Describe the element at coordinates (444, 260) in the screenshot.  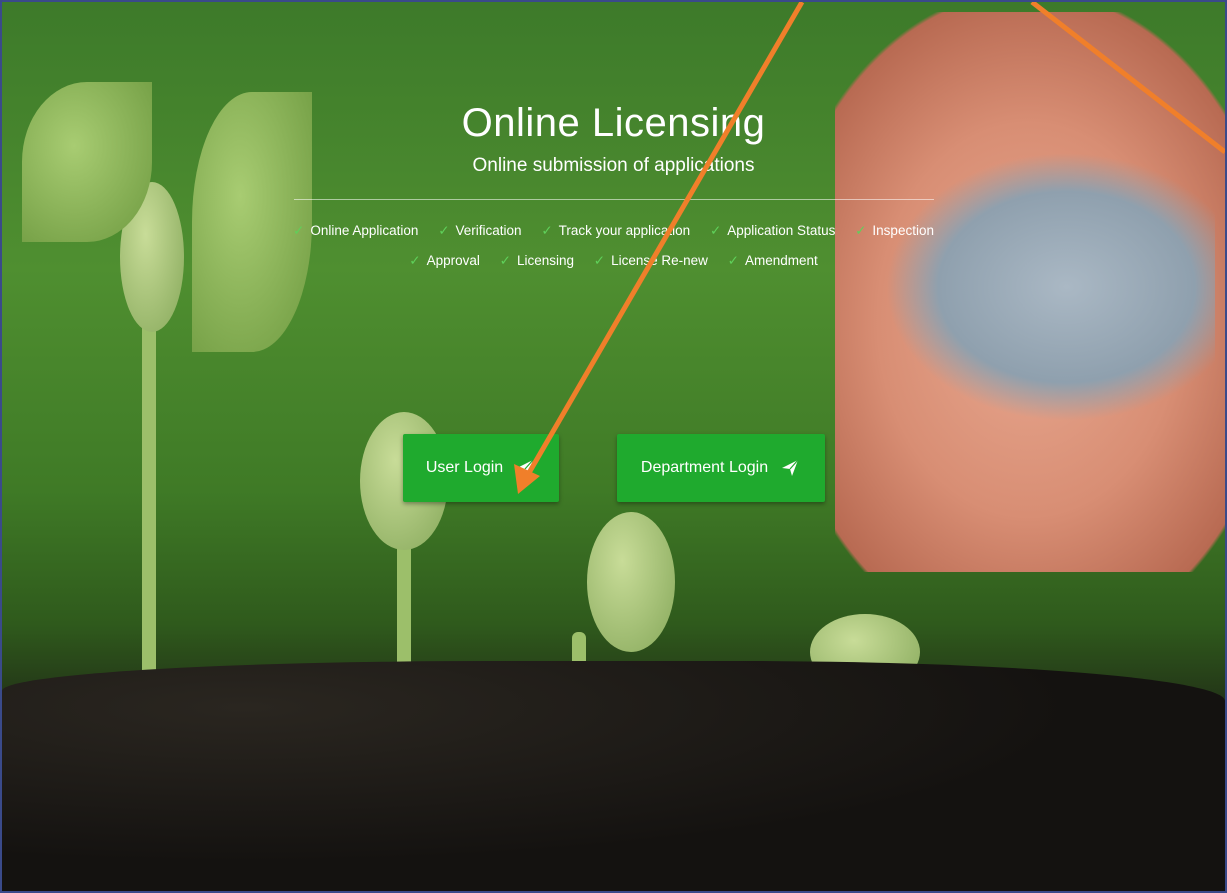
I see `feature-item: ✓ Approval` at that location.